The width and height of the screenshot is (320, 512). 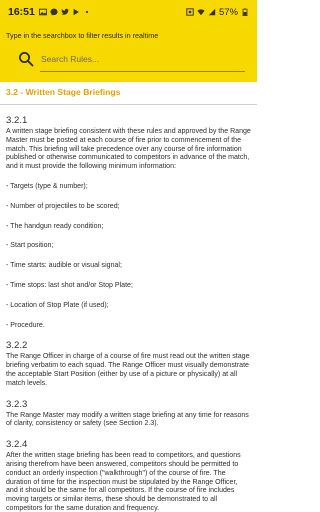 What do you see at coordinates (25, 325) in the screenshot?
I see `rule-list-item: - Procedure.` at bounding box center [25, 325].